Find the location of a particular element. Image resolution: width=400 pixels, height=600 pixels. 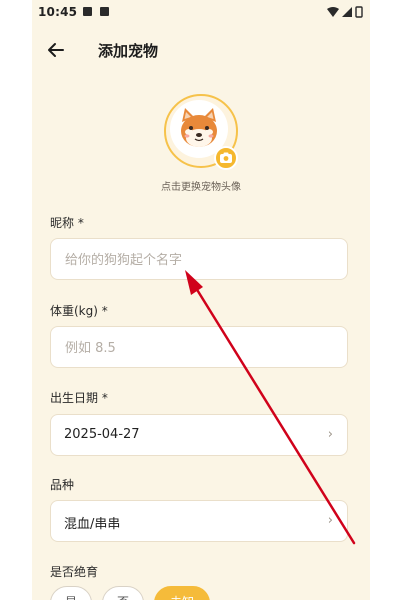

birthdate-picker: 2025-04-27 › is located at coordinates (199, 435).